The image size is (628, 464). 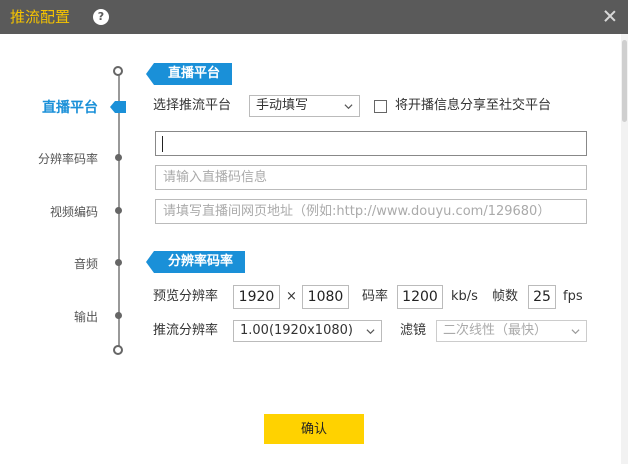 What do you see at coordinates (118, 71) in the screenshot?
I see `timeline-start-circle` at bounding box center [118, 71].